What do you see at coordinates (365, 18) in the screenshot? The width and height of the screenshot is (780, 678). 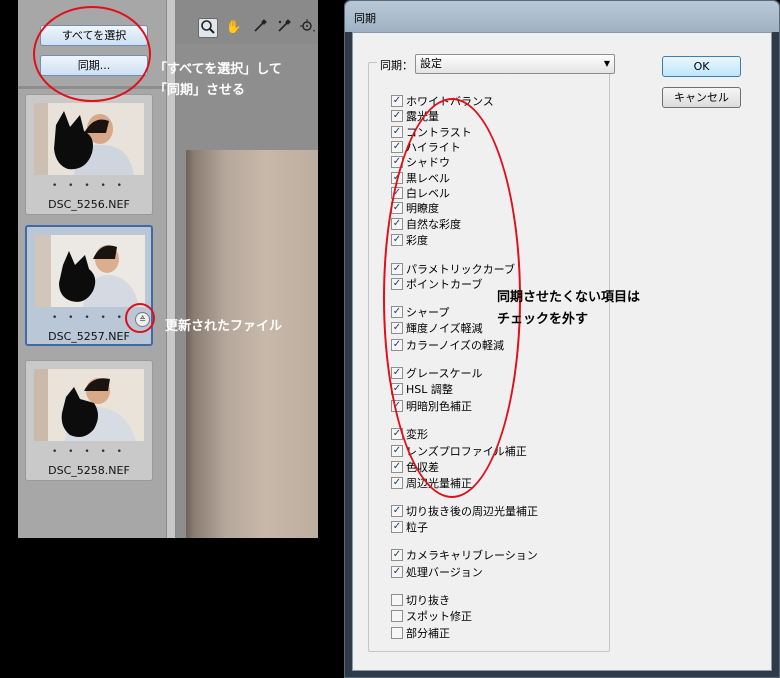 I see `dialog-title: 同期` at bounding box center [365, 18].